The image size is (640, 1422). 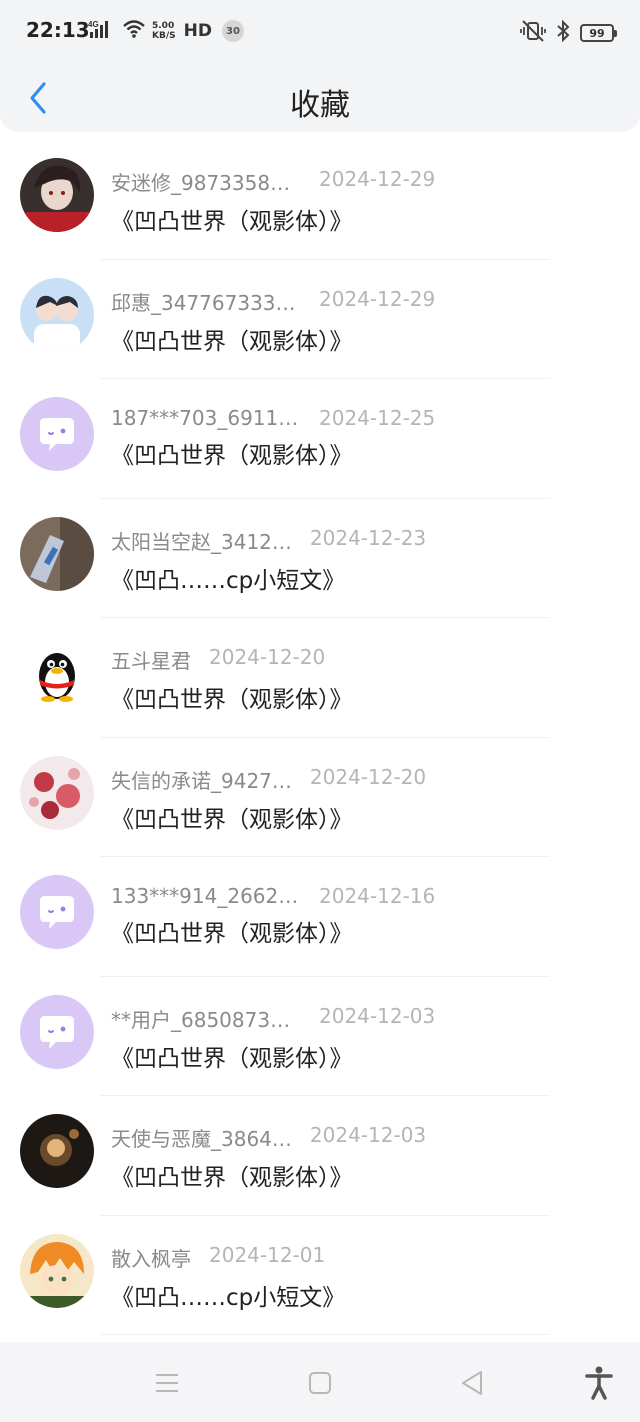 I want to click on signal-icon: 4G, so click(x=102, y=31).